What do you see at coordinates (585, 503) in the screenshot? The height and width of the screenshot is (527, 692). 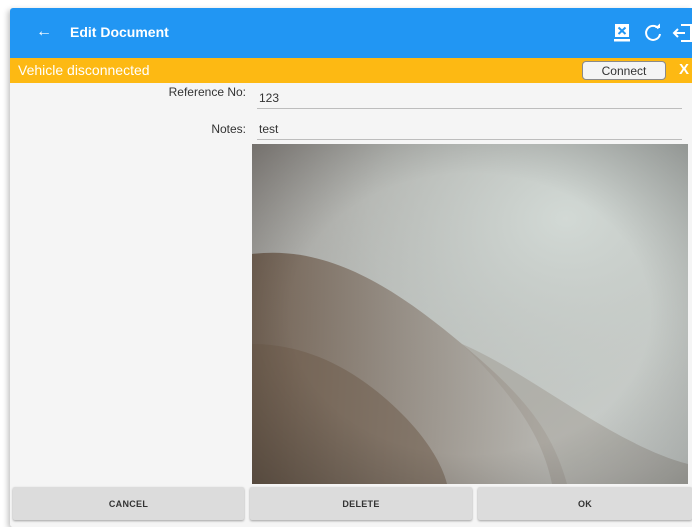 I see `ok-button: OK` at bounding box center [585, 503].